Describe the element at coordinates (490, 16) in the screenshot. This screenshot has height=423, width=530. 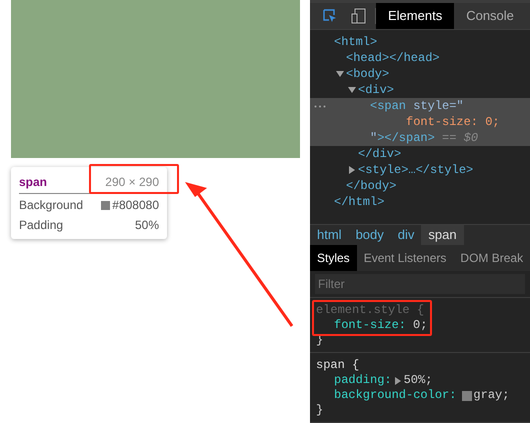
I see `panel-tab: Console` at that location.